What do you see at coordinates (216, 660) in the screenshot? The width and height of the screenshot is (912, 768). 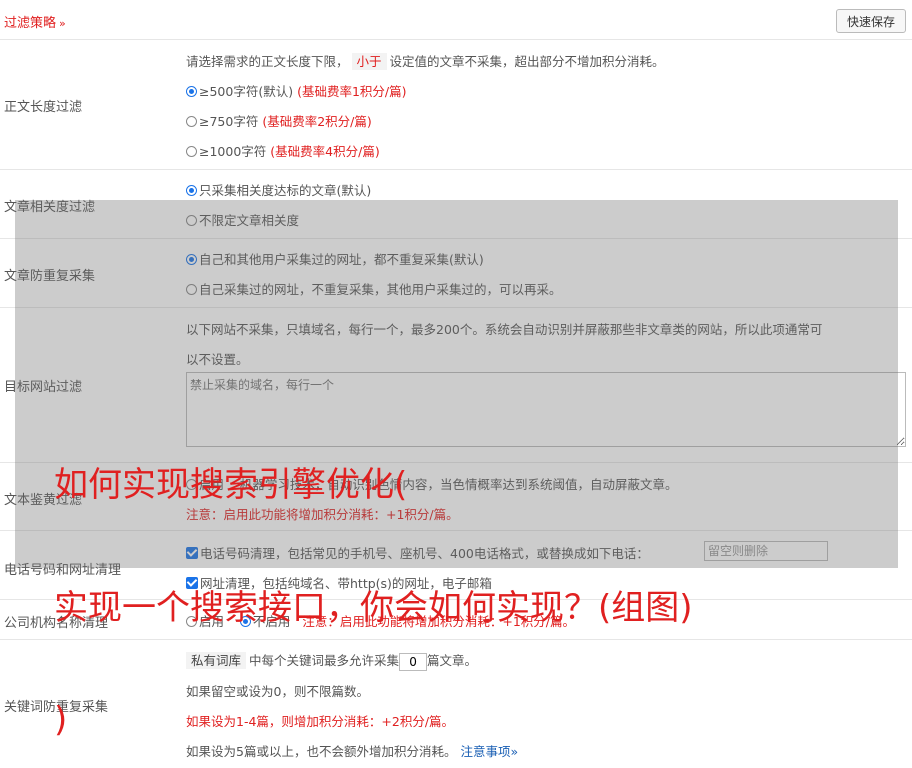 I see `private-lexicon-tag: 私有词库` at bounding box center [216, 660].